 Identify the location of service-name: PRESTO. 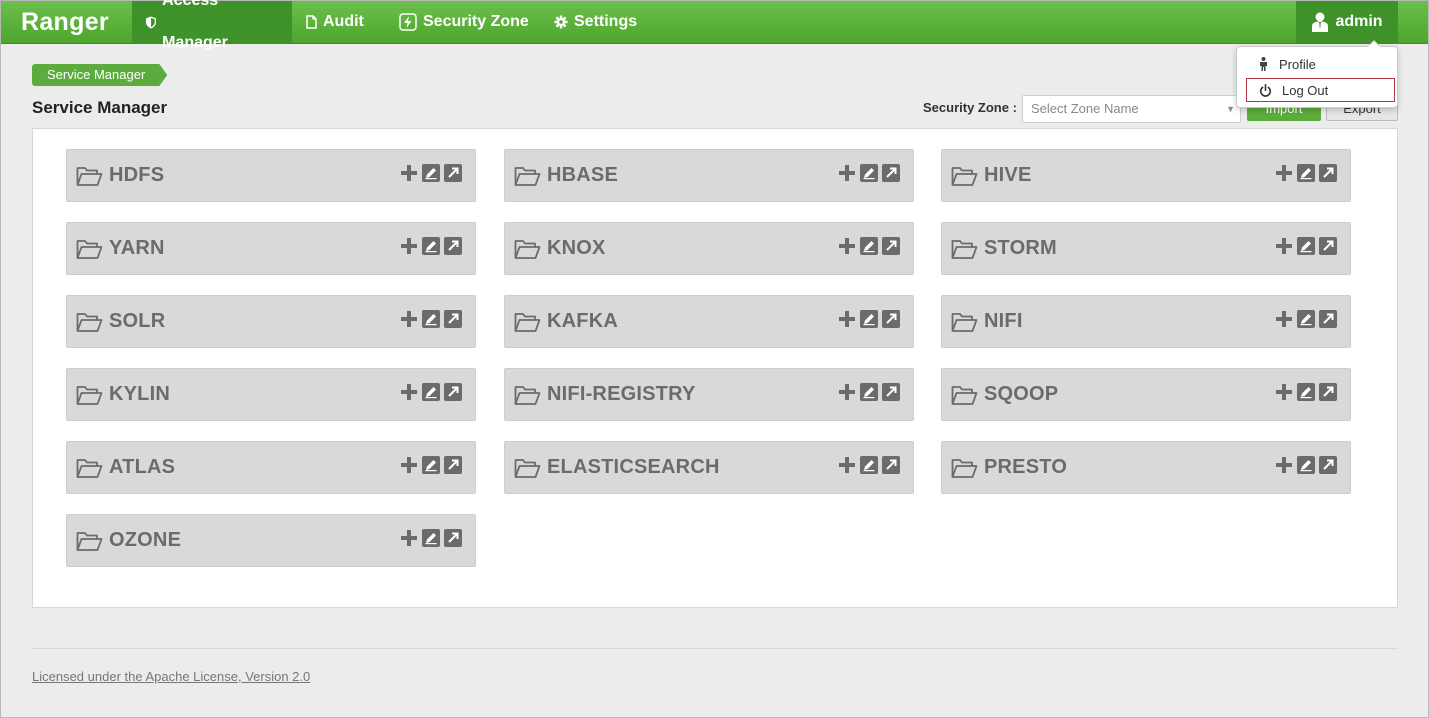
(1025, 467).